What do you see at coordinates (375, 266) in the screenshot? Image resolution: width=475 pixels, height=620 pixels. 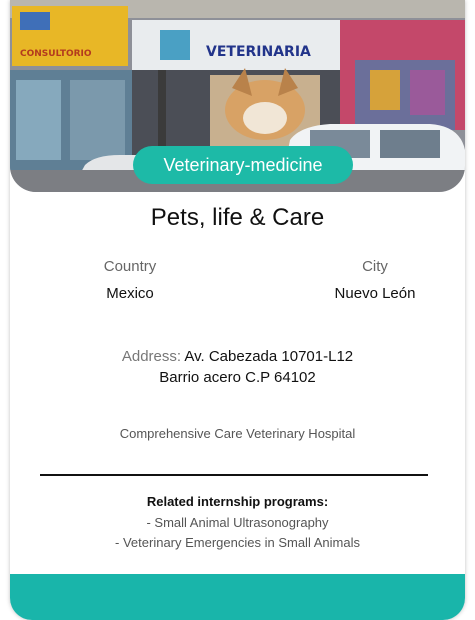 I see `city-label: City` at bounding box center [375, 266].